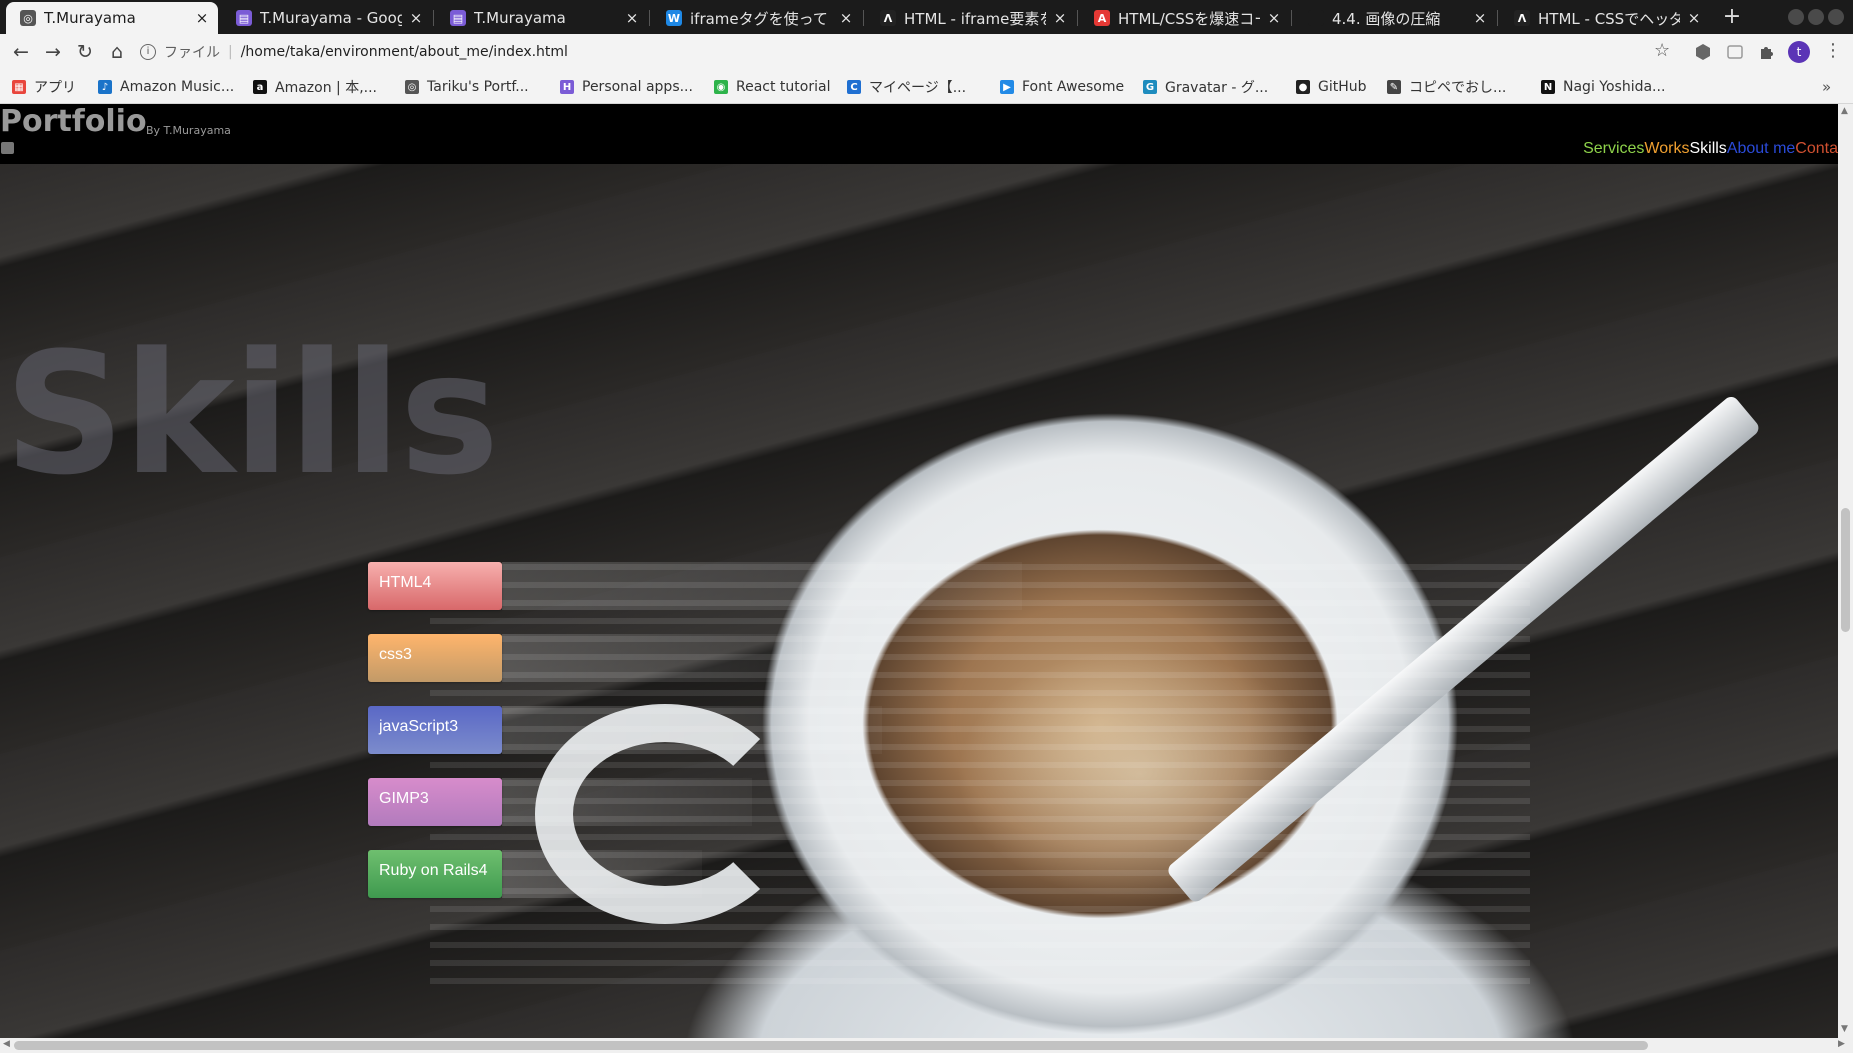  What do you see at coordinates (1826, 87) in the screenshot?
I see `bookmarks-overflow-icon: »` at bounding box center [1826, 87].